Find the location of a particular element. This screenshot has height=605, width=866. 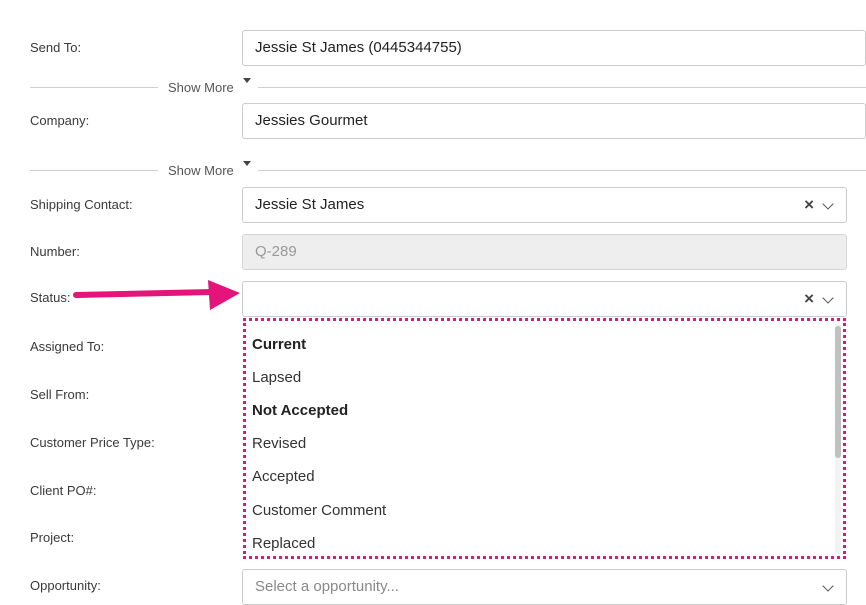

shipping-contact-select: Jessie St James × is located at coordinates (544, 205).